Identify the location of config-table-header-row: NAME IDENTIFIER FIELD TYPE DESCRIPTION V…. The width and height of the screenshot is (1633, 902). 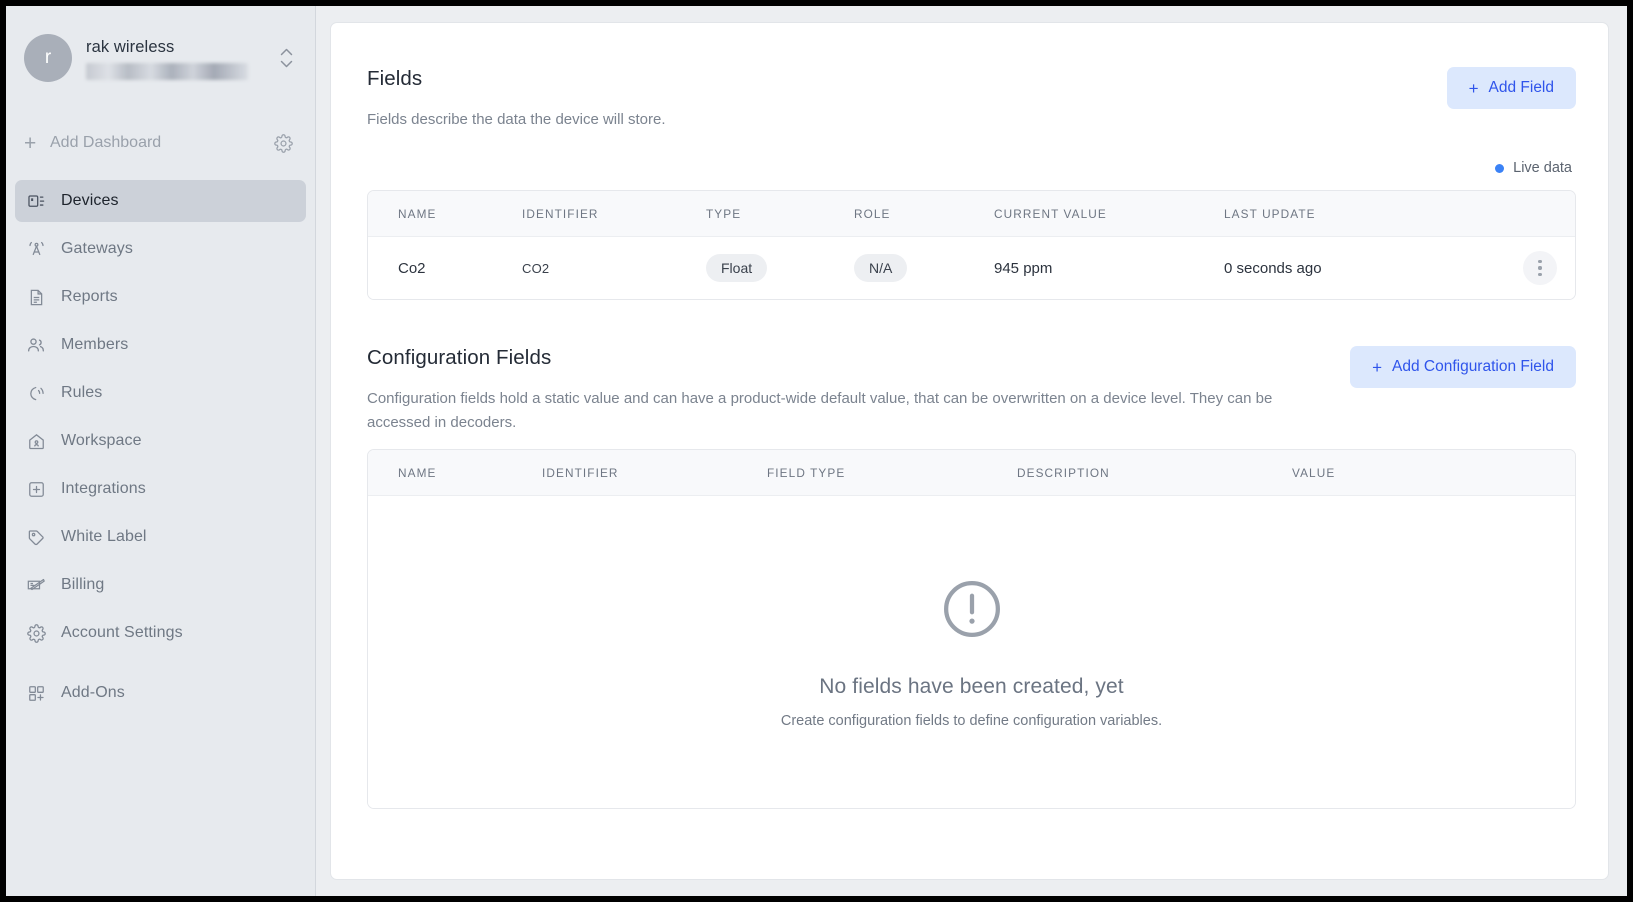
(971, 473).